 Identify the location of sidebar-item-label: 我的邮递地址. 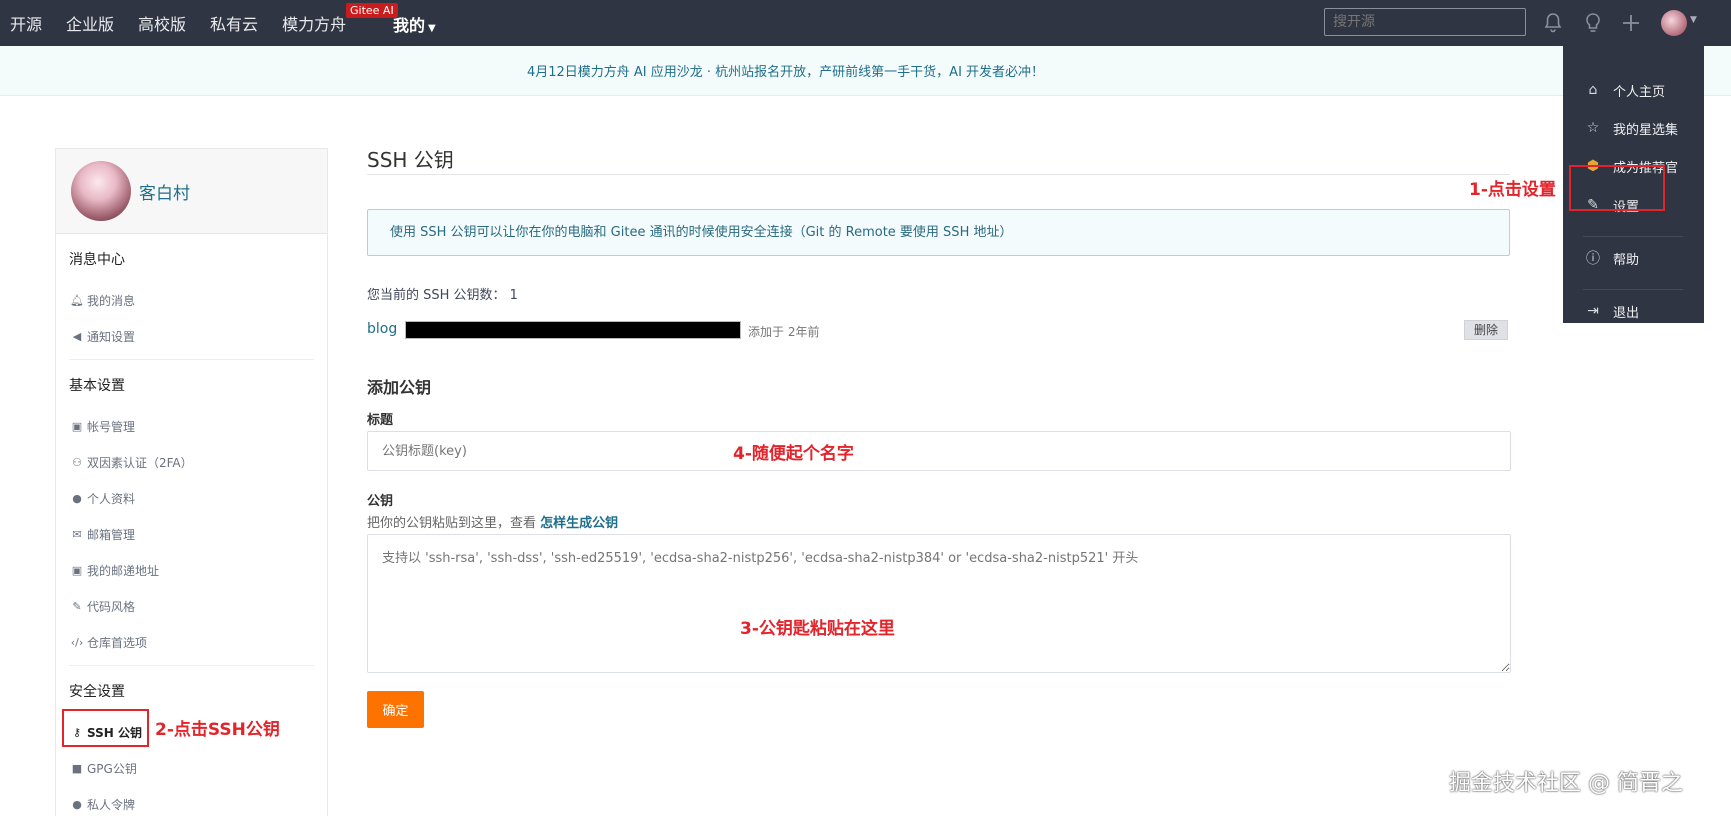
(123, 570).